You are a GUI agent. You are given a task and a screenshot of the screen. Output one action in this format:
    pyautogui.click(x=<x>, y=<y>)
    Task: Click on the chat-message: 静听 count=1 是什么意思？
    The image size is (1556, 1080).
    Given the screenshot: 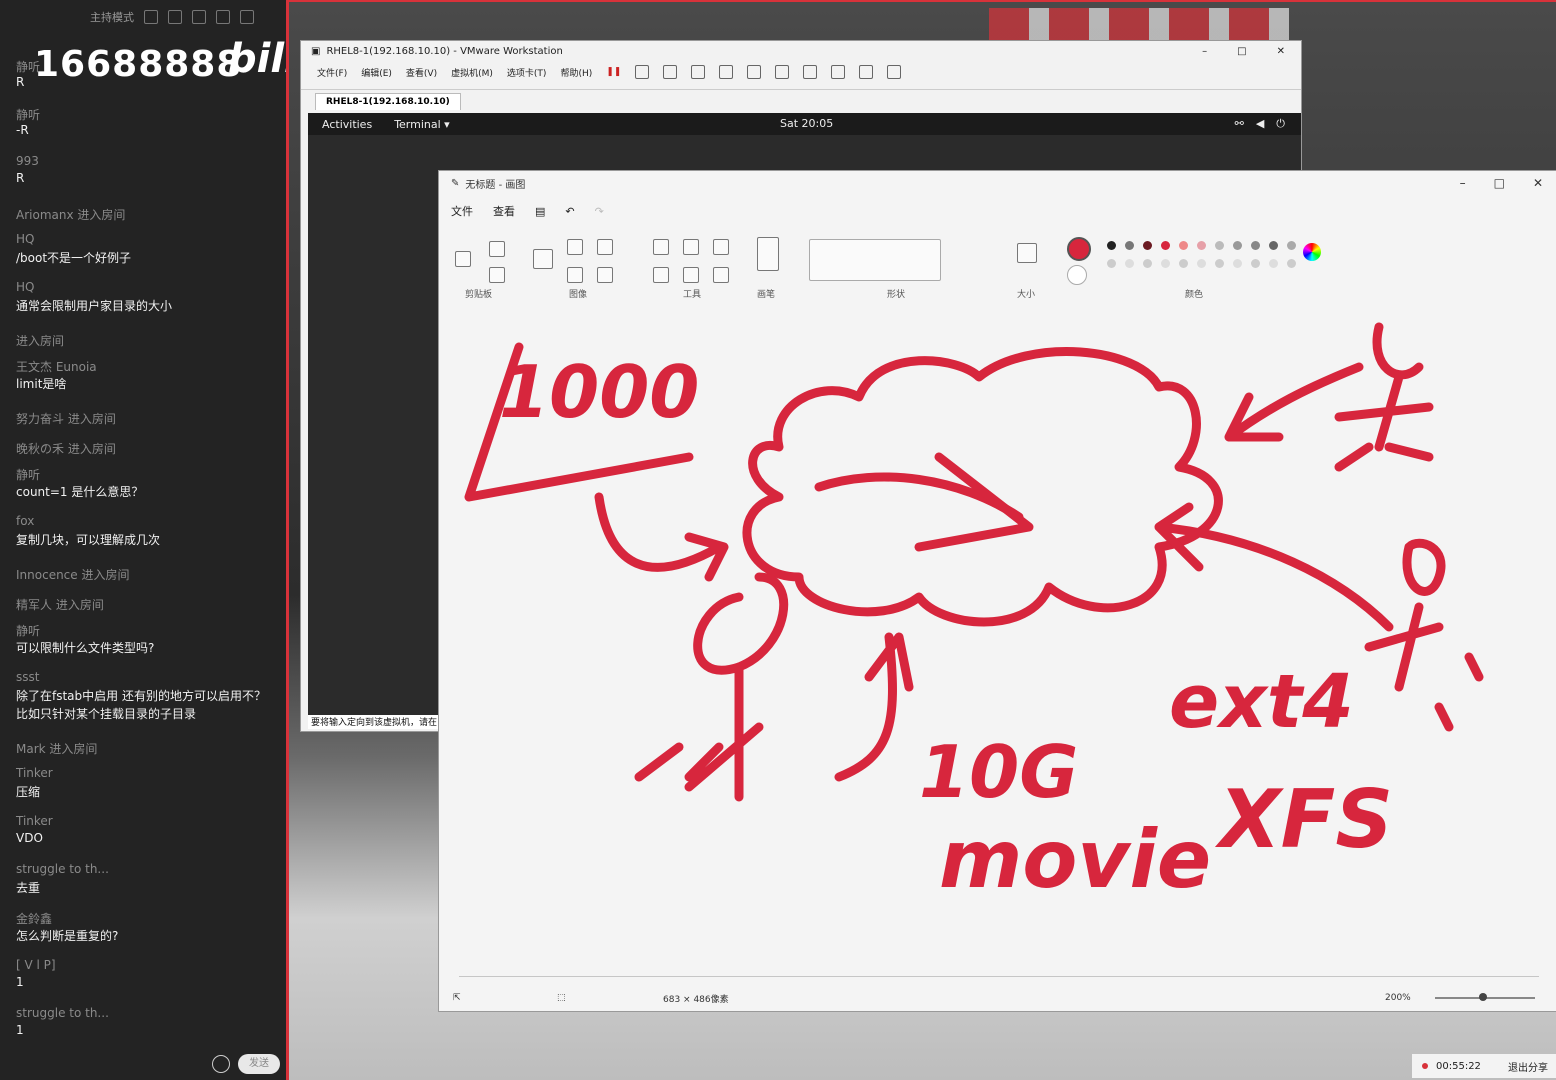 What is the action you would take?
    pyautogui.click(x=147, y=490)
    